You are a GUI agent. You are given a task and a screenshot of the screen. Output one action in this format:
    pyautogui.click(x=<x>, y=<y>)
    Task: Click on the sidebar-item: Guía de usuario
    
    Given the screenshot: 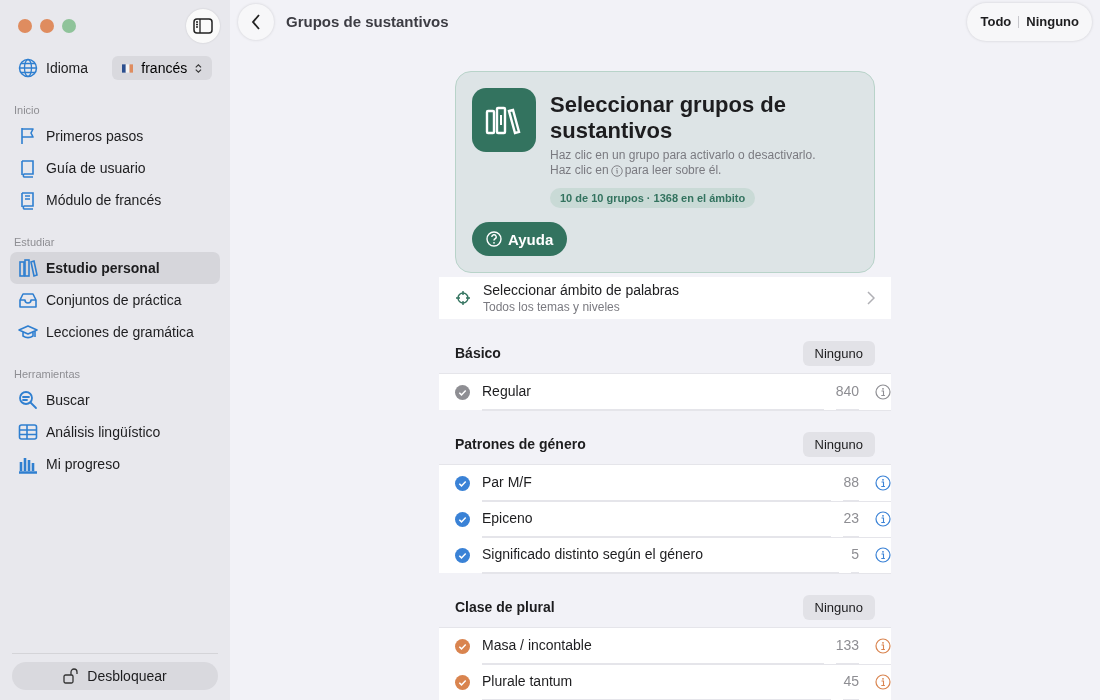 What is the action you would take?
    pyautogui.click(x=115, y=168)
    